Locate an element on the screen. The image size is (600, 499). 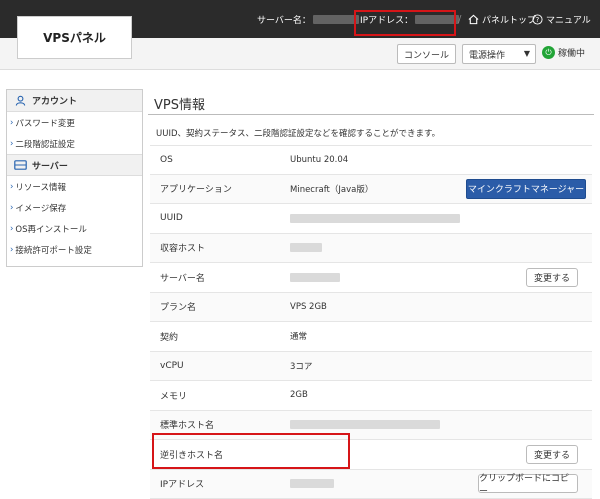
sidebar-item-password: ›パスワード変更 is located at coordinates (74, 122).